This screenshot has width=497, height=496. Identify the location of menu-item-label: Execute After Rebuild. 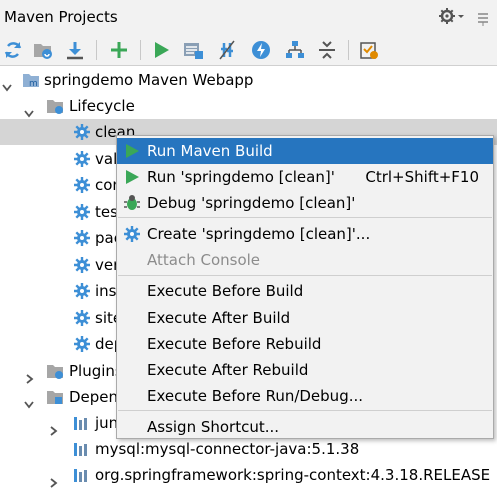
(228, 370).